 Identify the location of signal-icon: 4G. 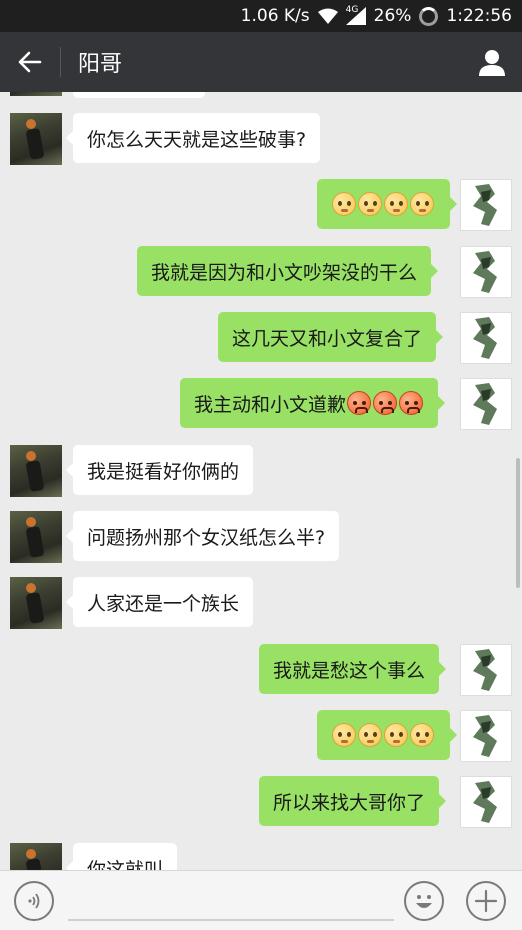
(355, 15).